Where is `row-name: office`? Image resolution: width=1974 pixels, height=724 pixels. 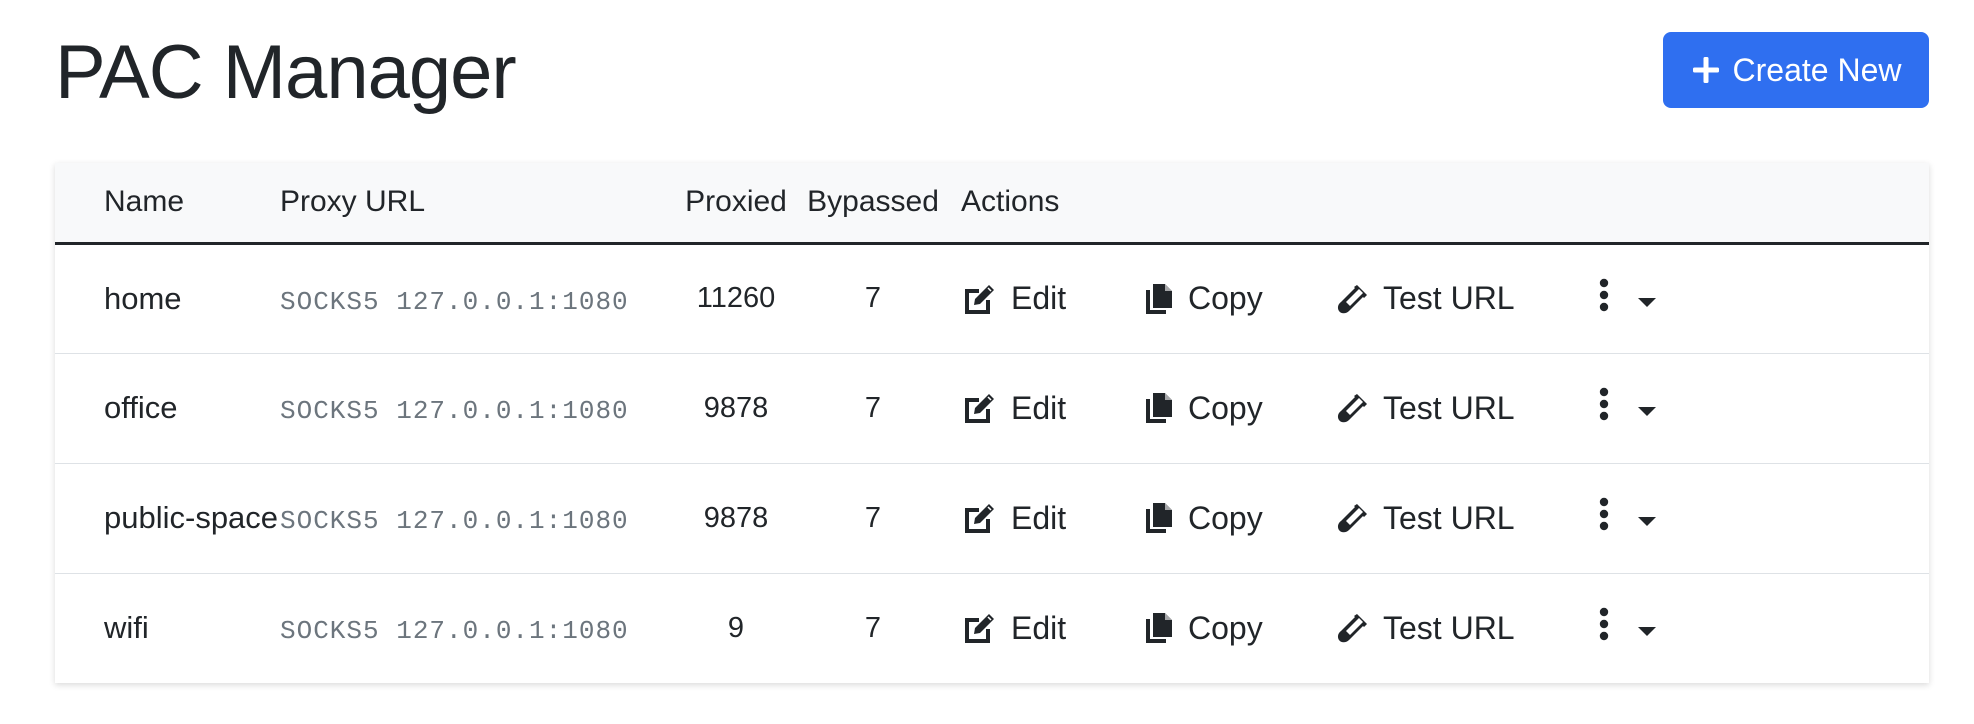 row-name: office is located at coordinates (141, 407).